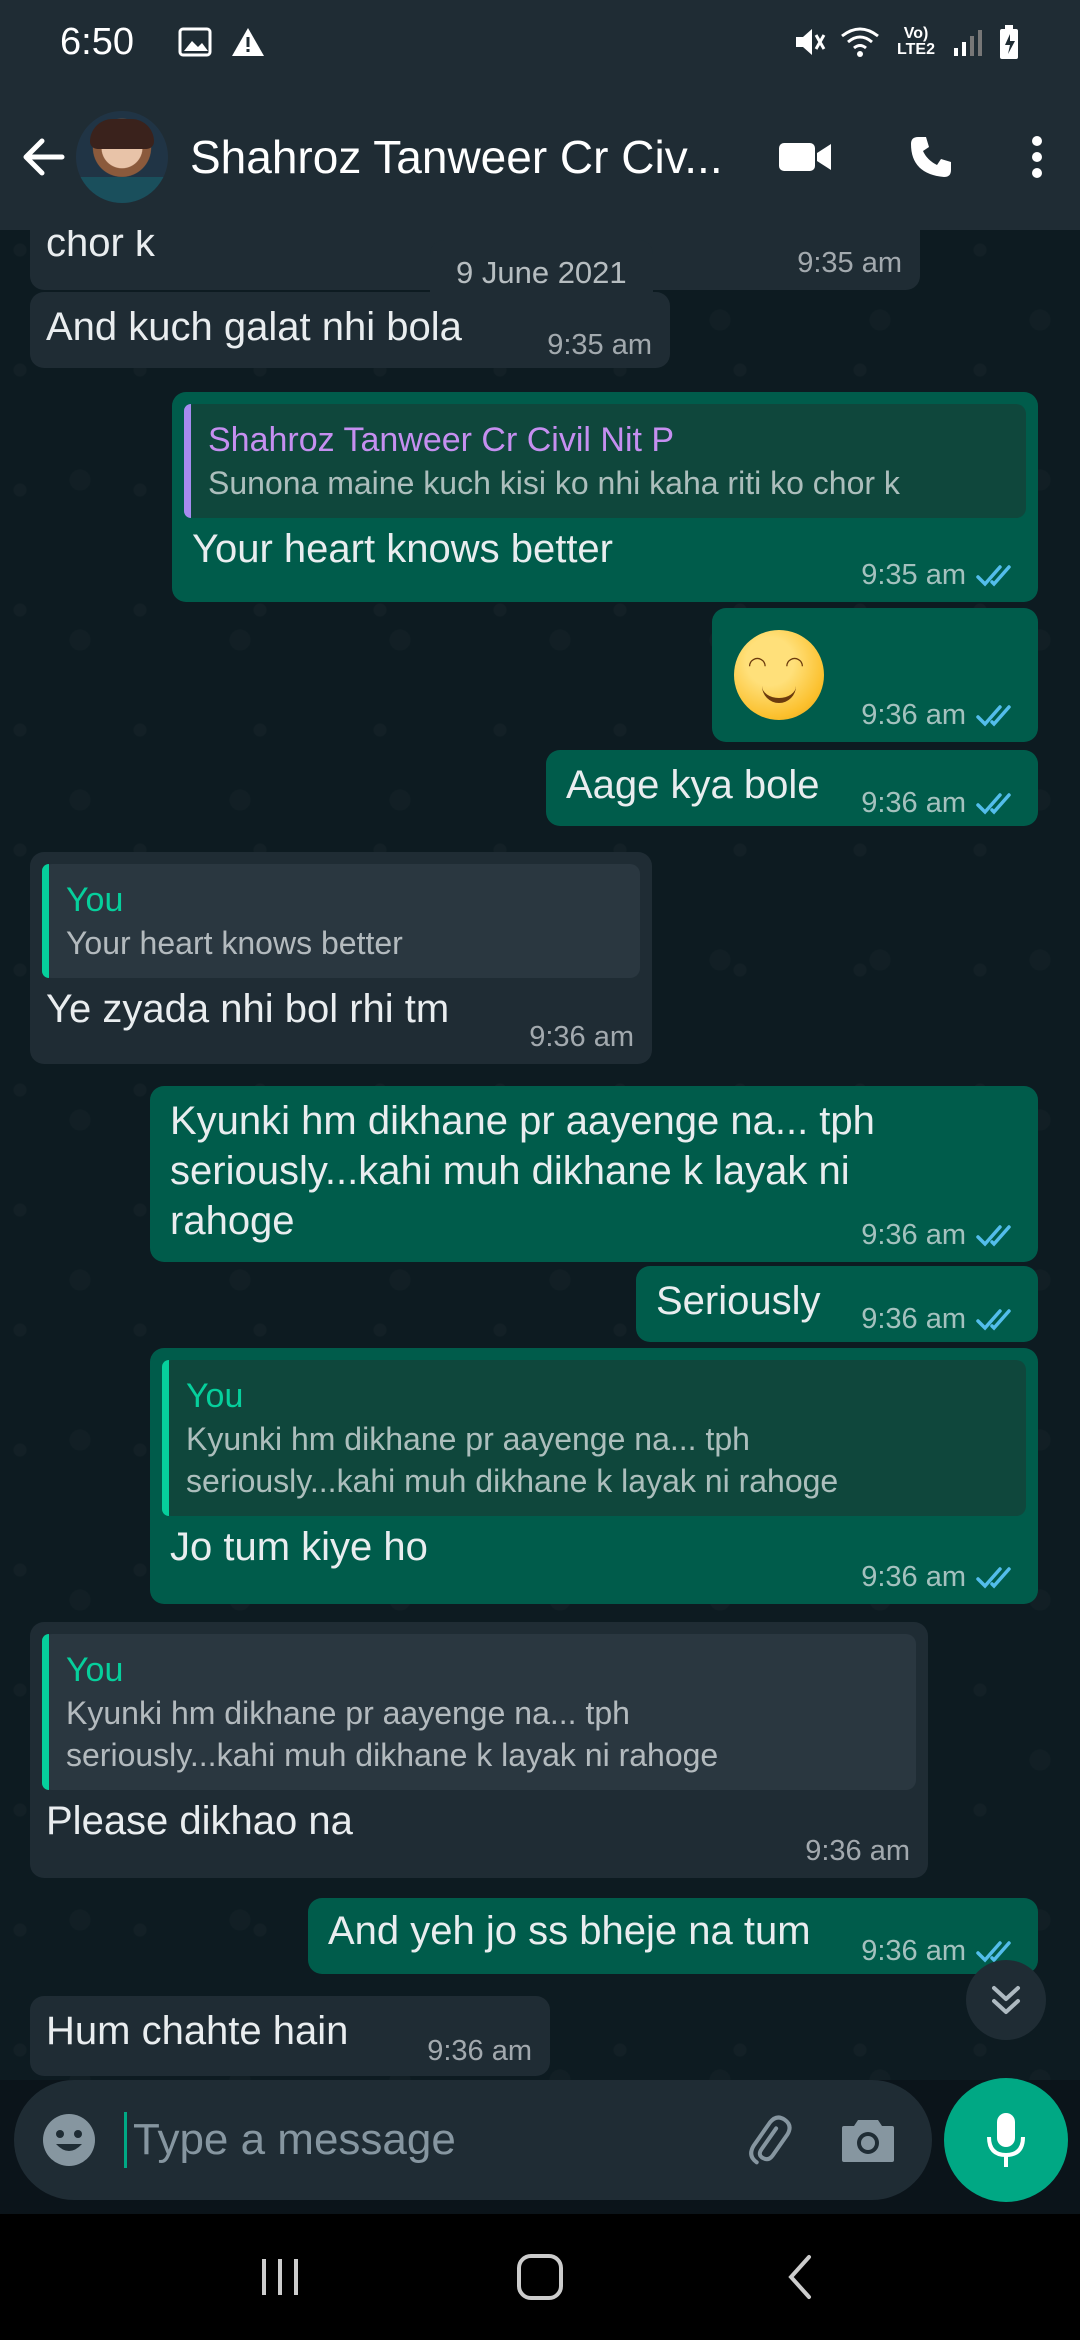 The height and width of the screenshot is (2340, 1080). What do you see at coordinates (122, 157) in the screenshot?
I see `avatar` at bounding box center [122, 157].